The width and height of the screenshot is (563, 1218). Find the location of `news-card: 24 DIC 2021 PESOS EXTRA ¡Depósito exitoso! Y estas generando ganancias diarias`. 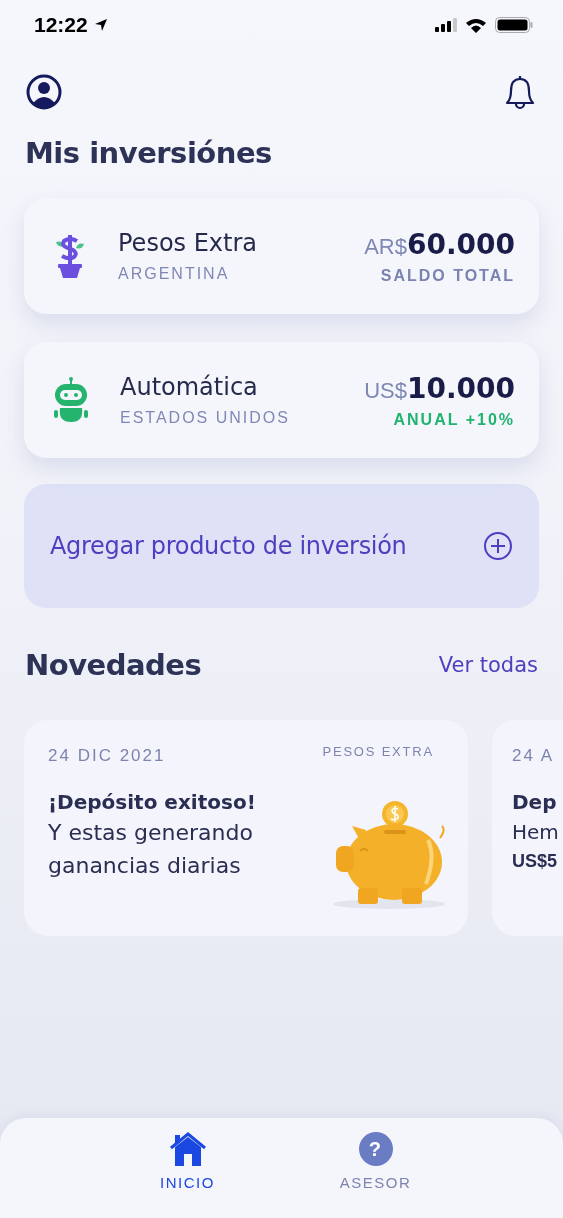

news-card: 24 DIC 2021 PESOS EXTRA ¡Depósito exitoso! Y estas generando ganancias diarias is located at coordinates (246, 828).